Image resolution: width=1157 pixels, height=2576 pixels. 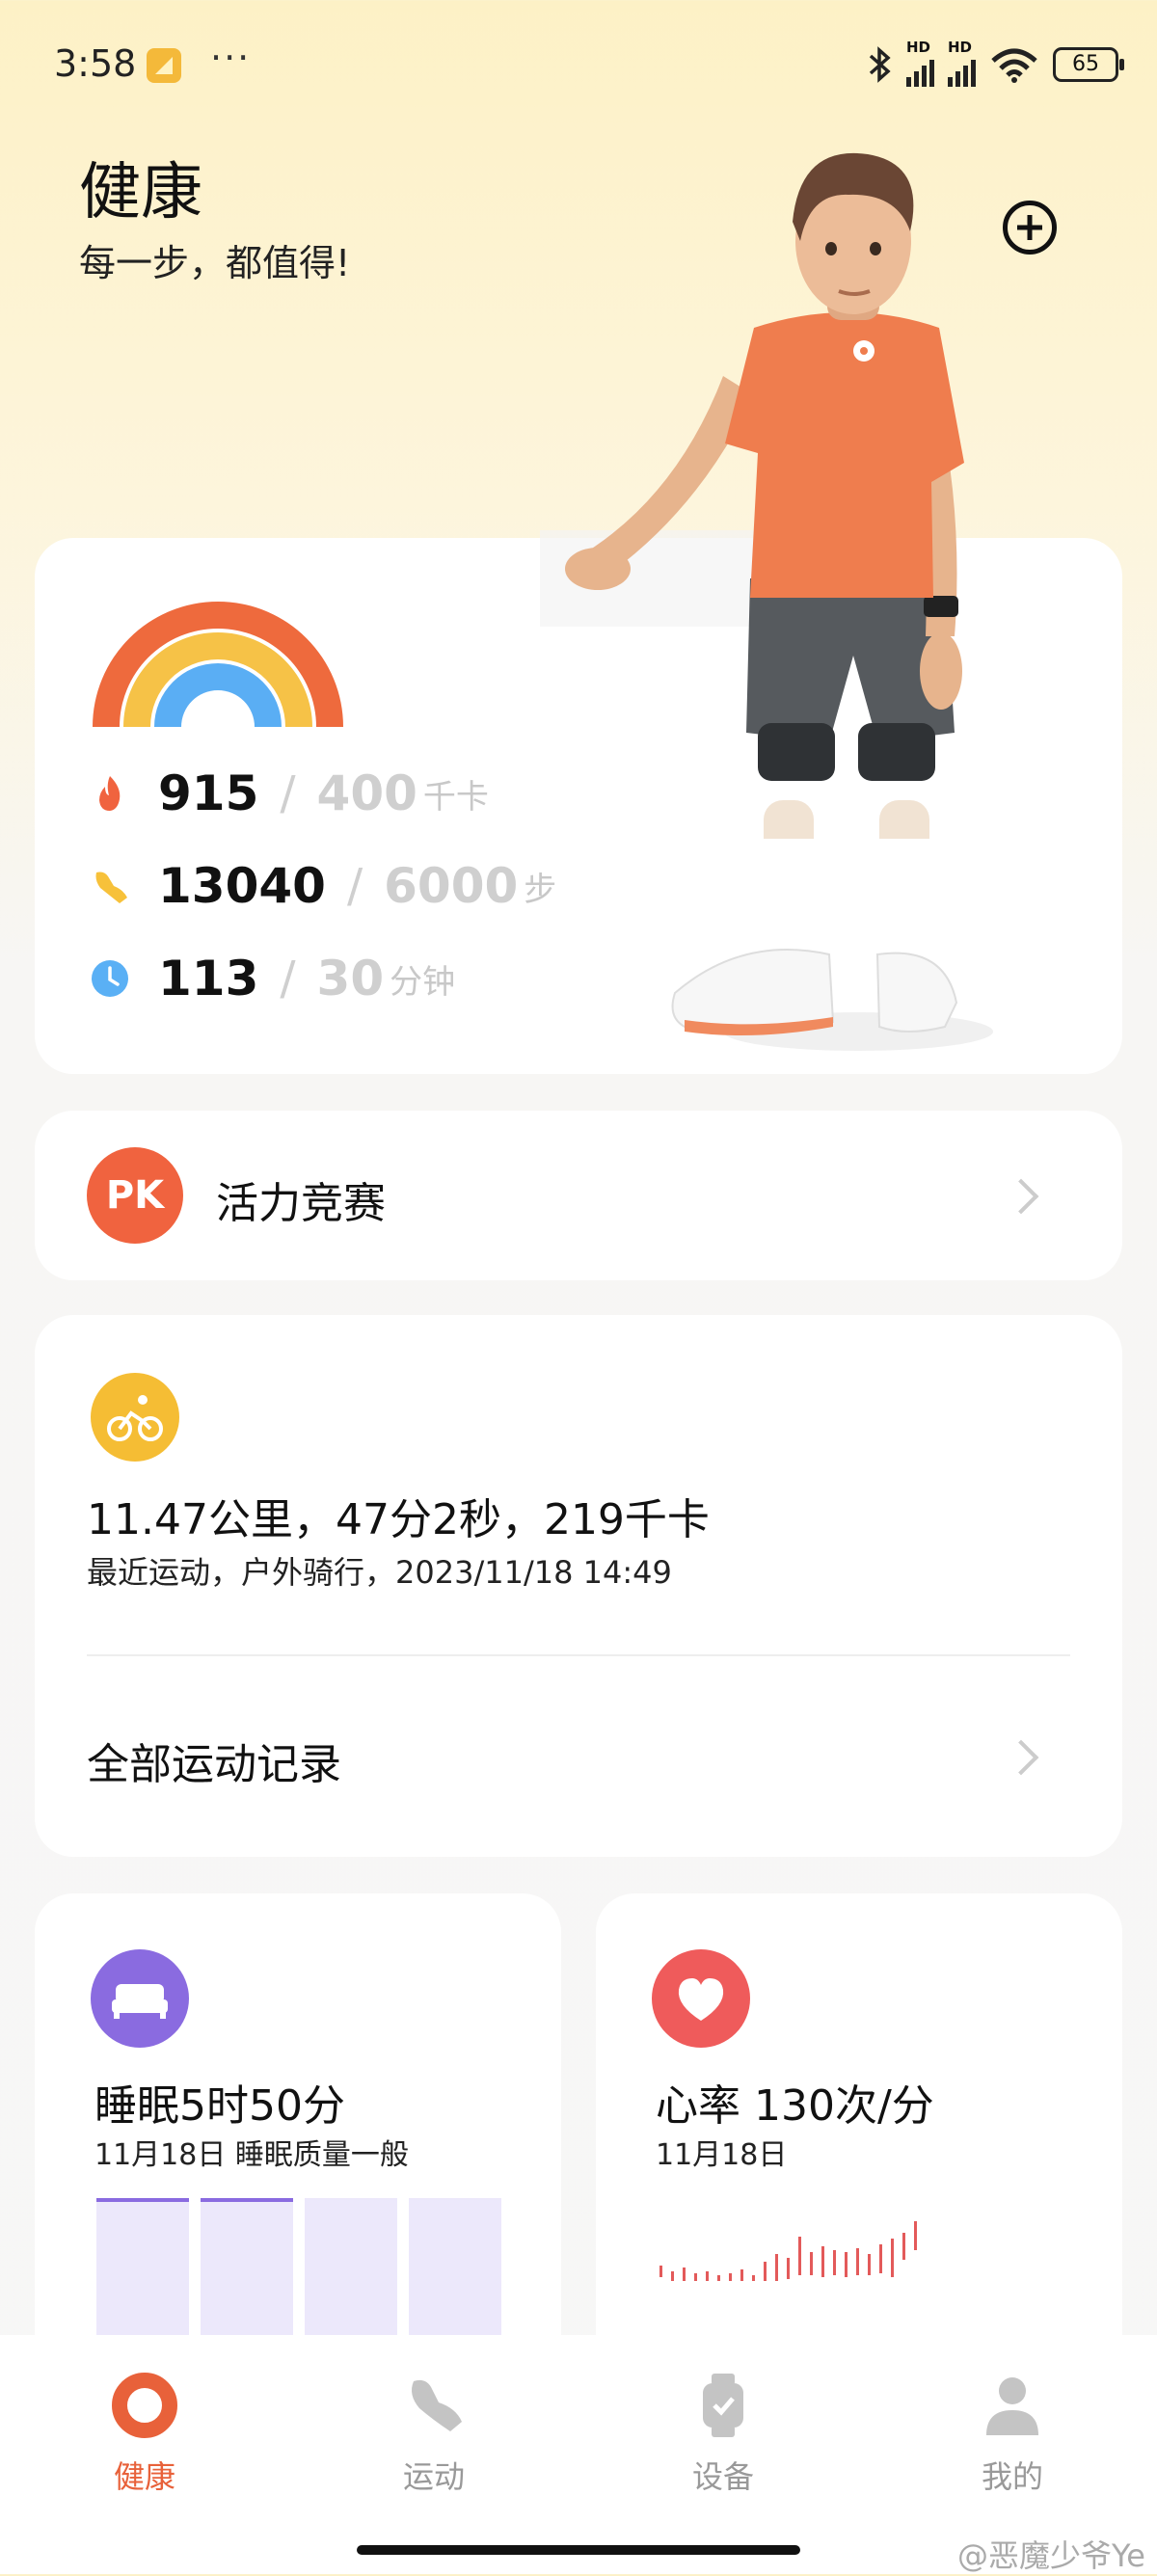 What do you see at coordinates (350, 979) in the screenshot?
I see `minutes-goal: 30` at bounding box center [350, 979].